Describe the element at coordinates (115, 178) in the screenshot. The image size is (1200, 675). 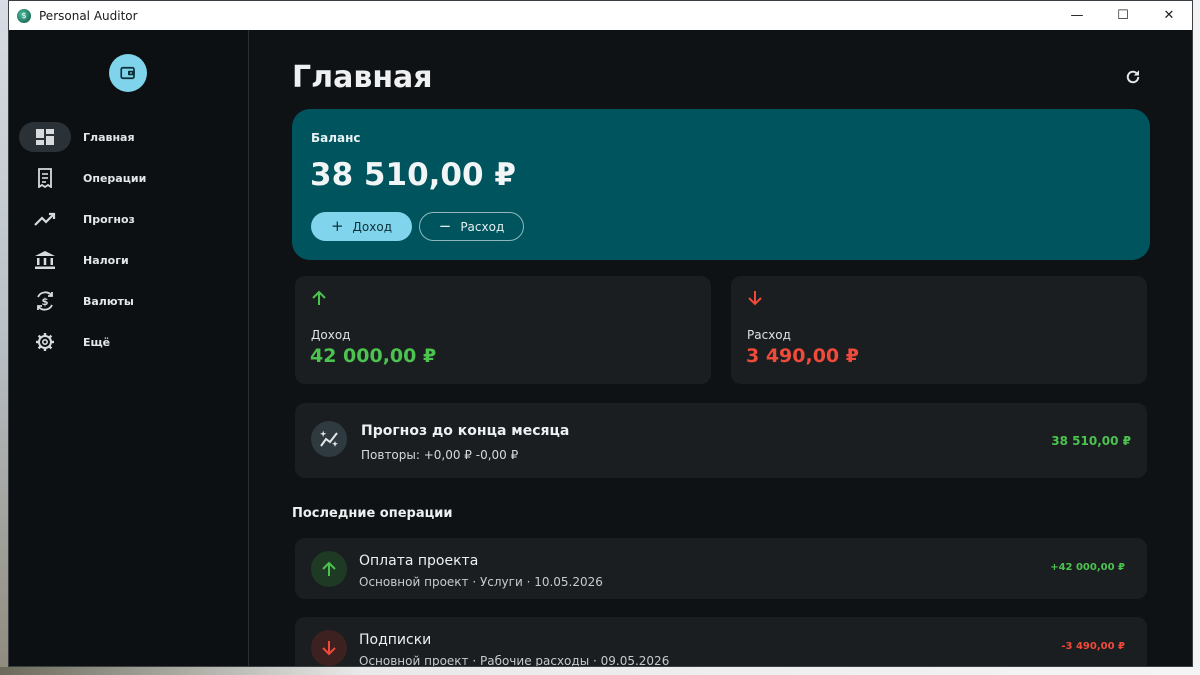
I see `sidebar-item-label: Операции` at that location.